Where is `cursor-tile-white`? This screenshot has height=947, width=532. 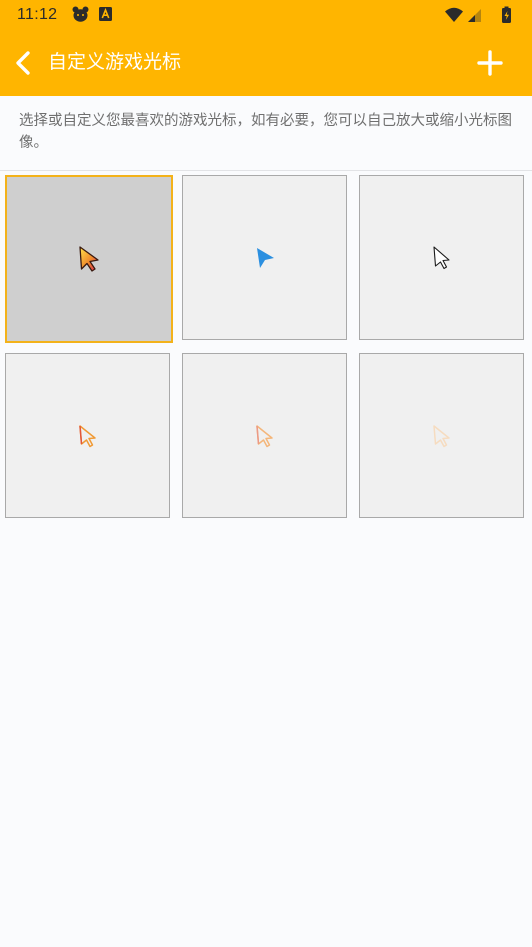
cursor-tile-white is located at coordinates (441, 257).